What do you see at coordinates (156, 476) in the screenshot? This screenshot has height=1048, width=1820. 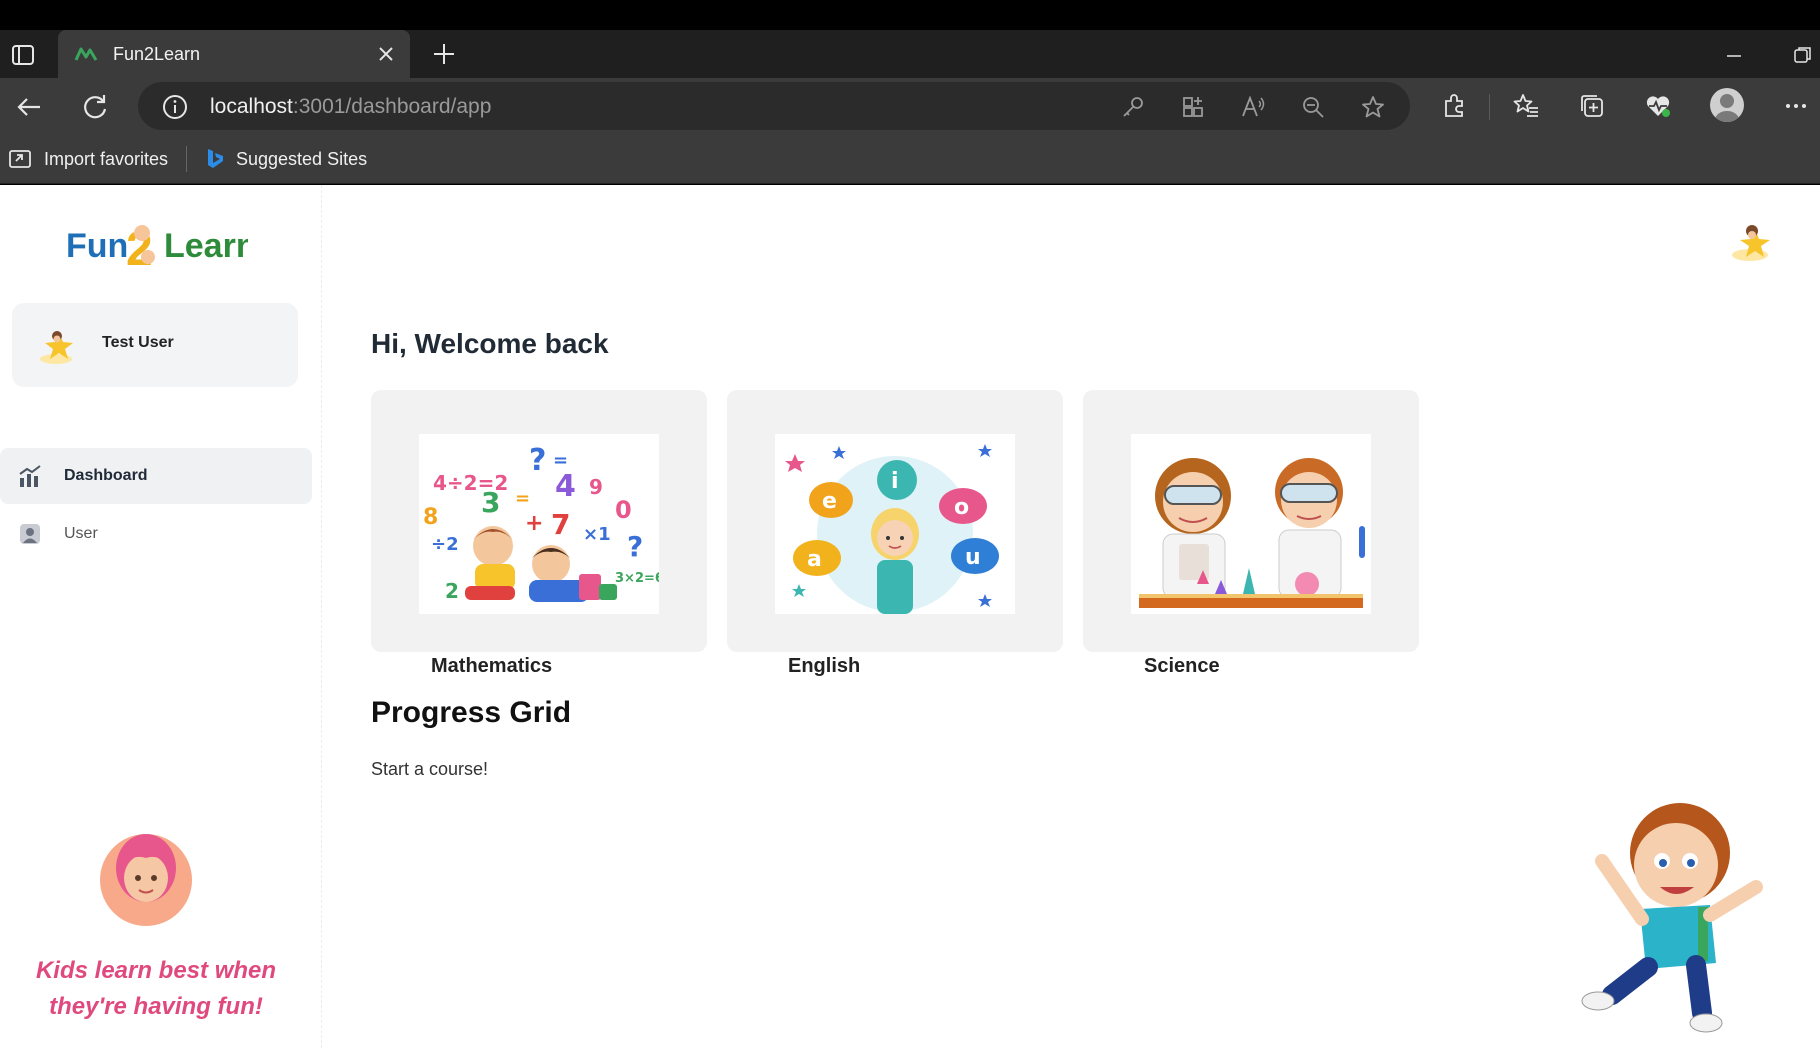 I see `sidebar-item-dashboard: Dashboard` at bounding box center [156, 476].